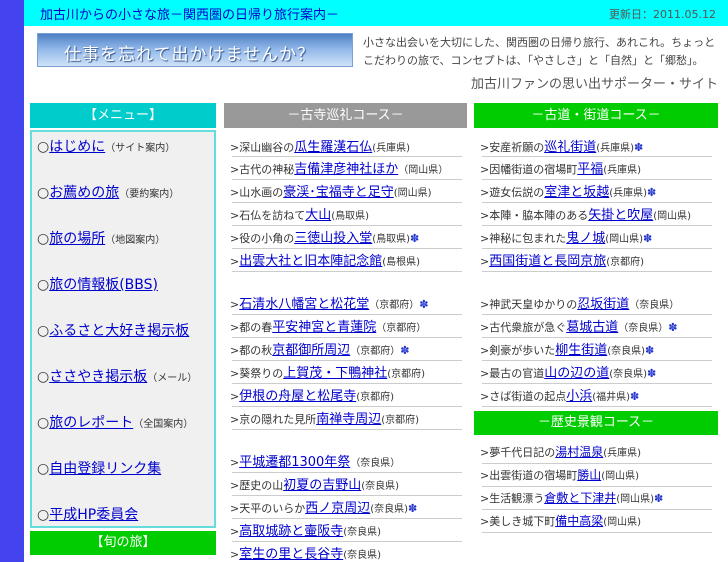 This screenshot has height=562, width=728. Describe the element at coordinates (622, 170) in the screenshot. I see `item-region: (兵庫県)` at that location.